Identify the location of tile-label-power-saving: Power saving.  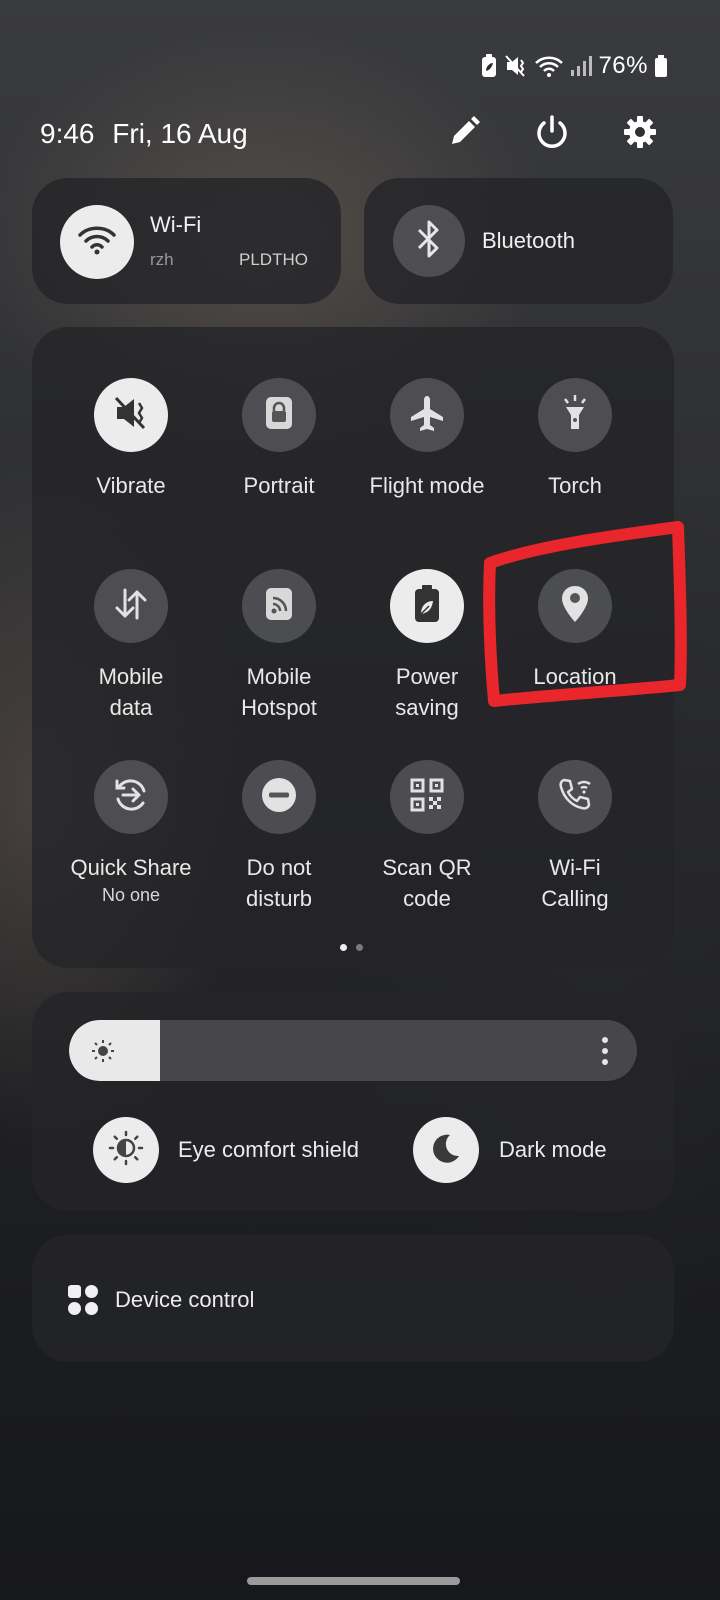
(427, 692).